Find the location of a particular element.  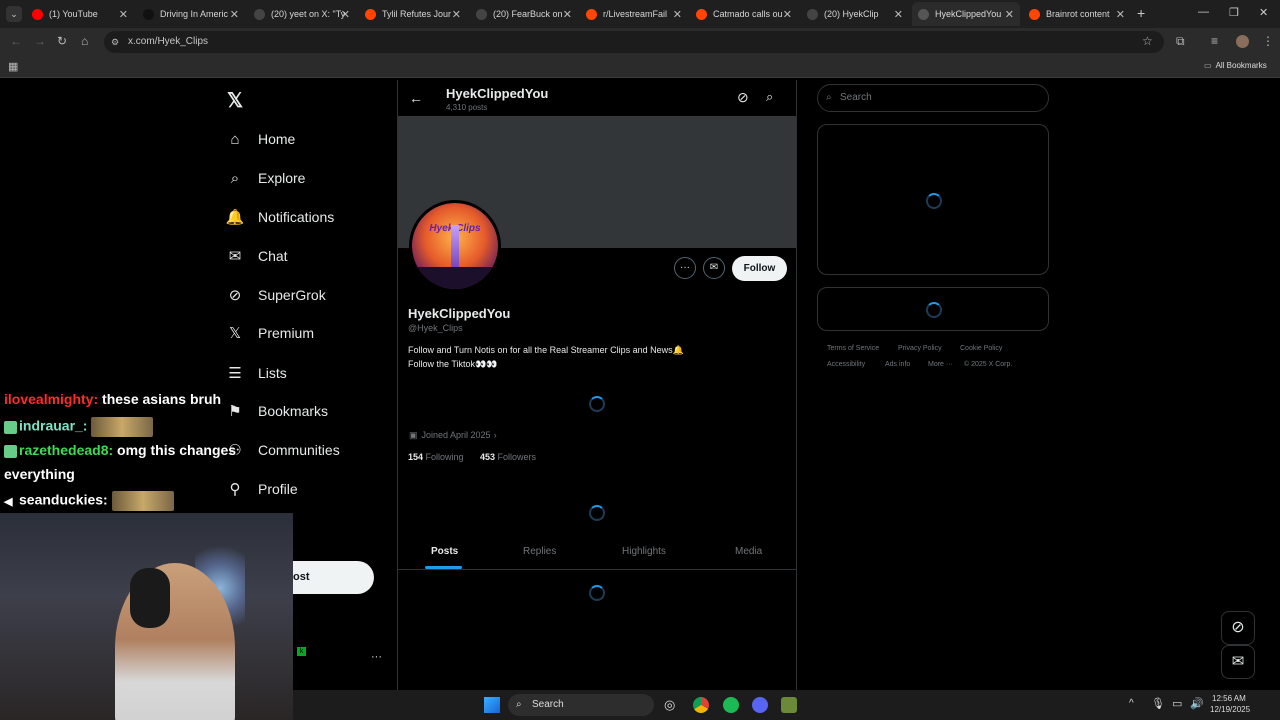

profile-avatar-image: Hyek Clips is located at coordinates (455, 246).